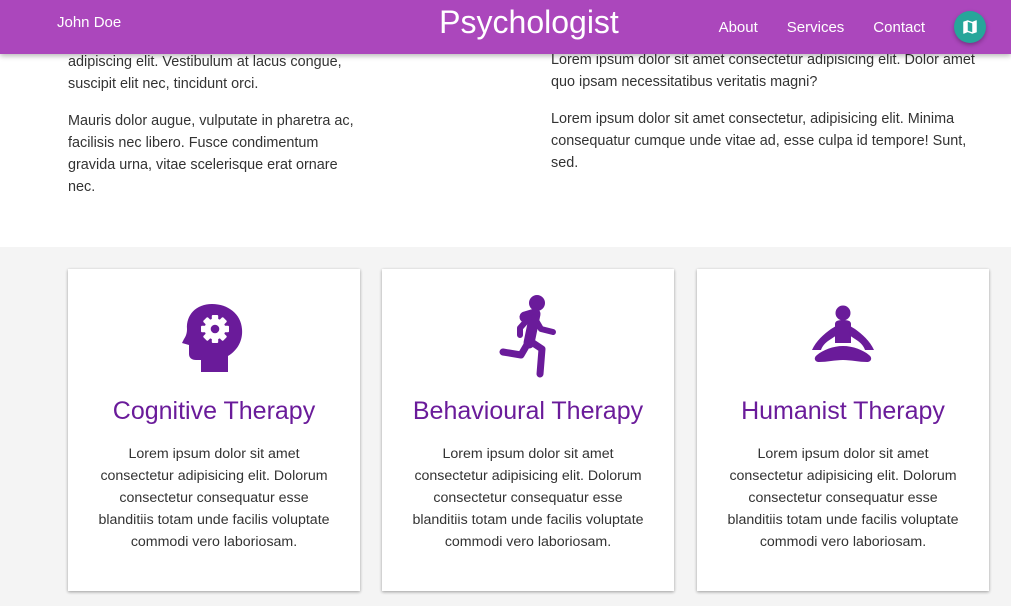 The width and height of the screenshot is (1011, 606). What do you see at coordinates (212, 338) in the screenshot?
I see `psychology-head-gear-icon` at bounding box center [212, 338].